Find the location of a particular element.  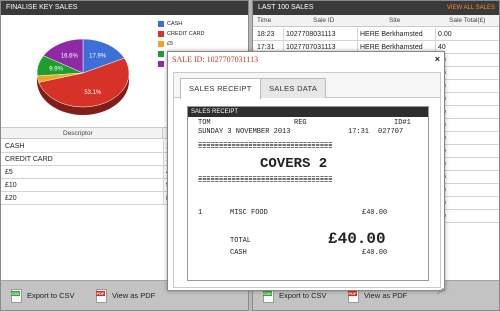

pie-data-label: 53.1% is located at coordinates (93, 93).